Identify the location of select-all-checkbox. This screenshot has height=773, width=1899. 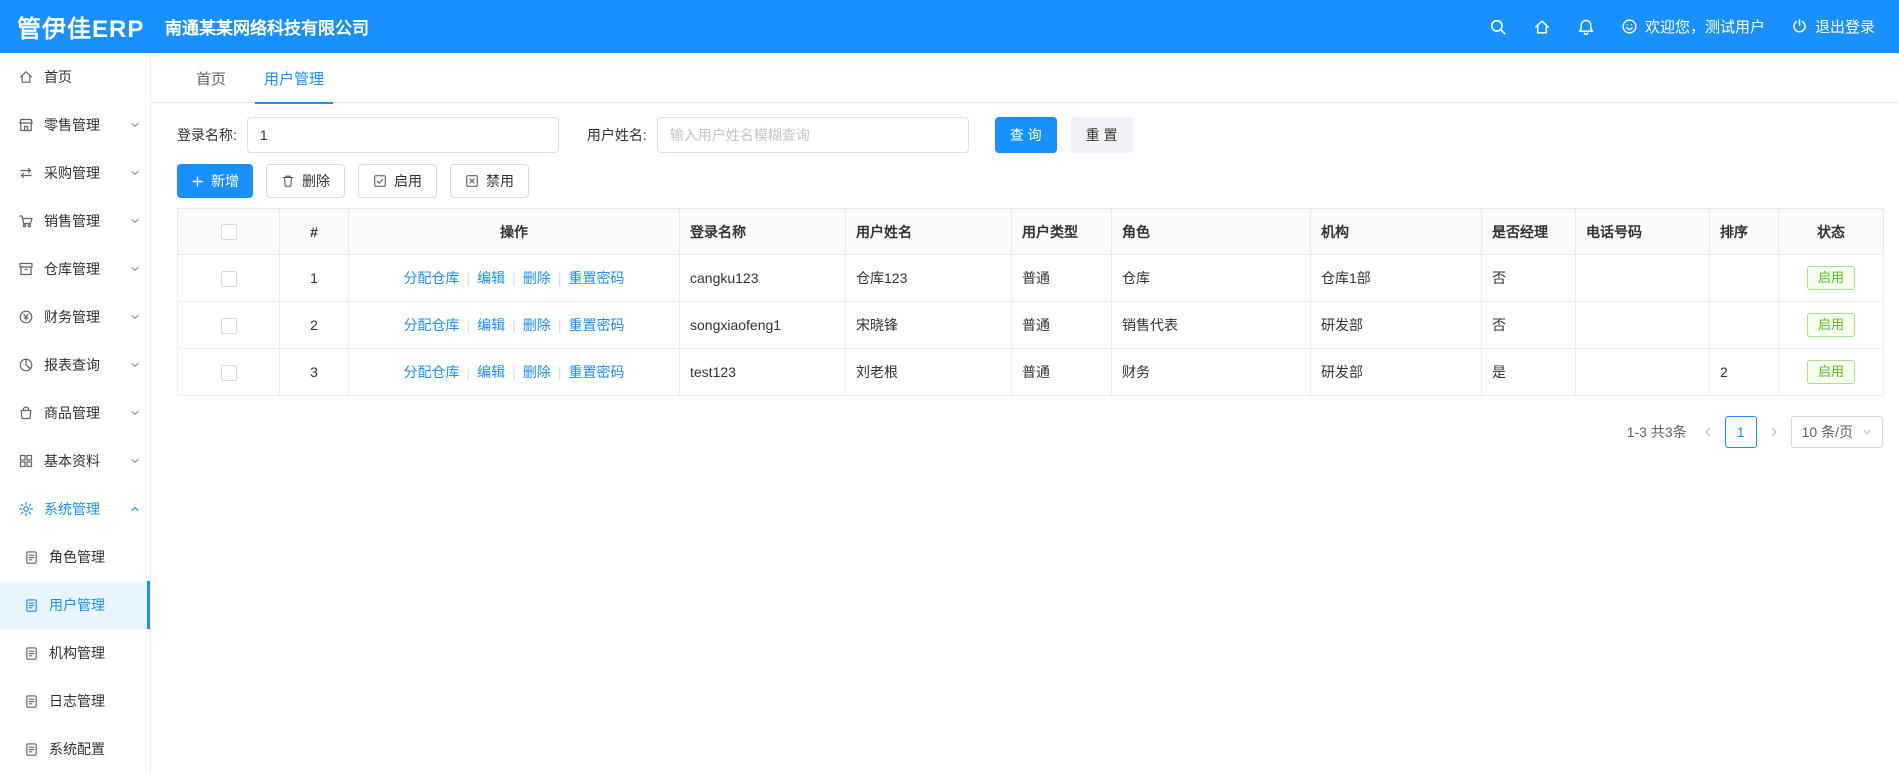
(228, 232).